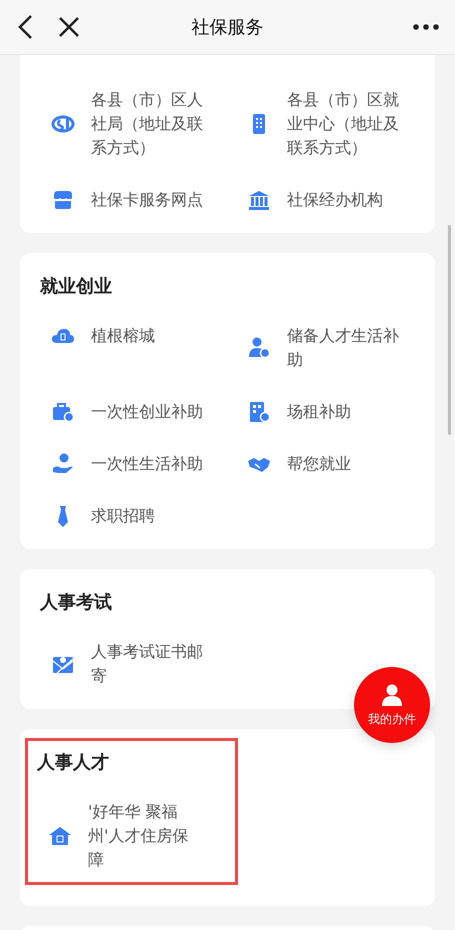  What do you see at coordinates (259, 348) in the screenshot?
I see `person-coin-icon` at bounding box center [259, 348].